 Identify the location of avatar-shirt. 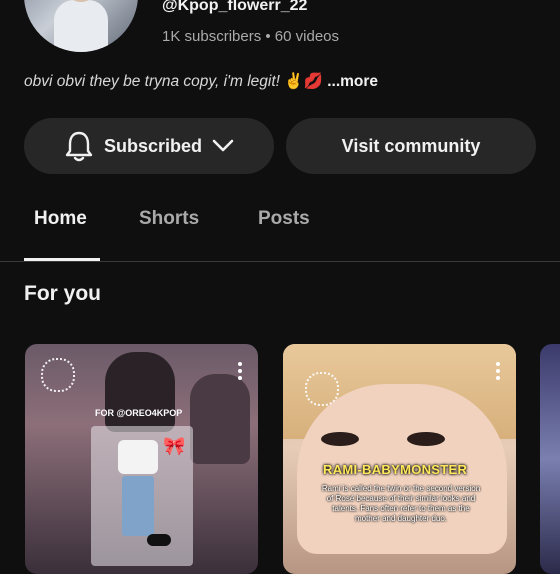
(81, 26).